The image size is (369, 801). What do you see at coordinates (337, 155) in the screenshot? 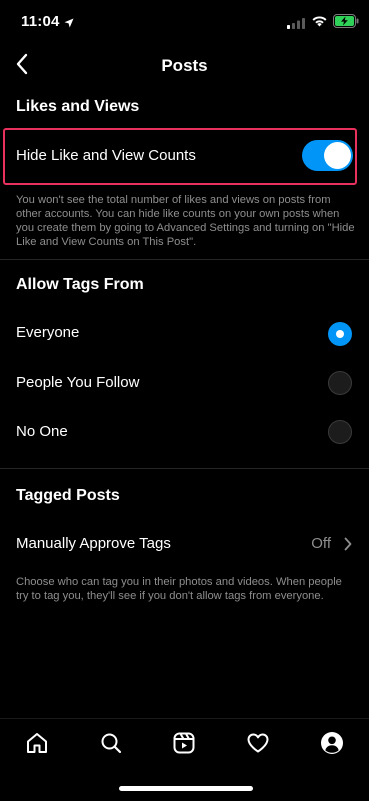
I see `toggle-knob` at bounding box center [337, 155].